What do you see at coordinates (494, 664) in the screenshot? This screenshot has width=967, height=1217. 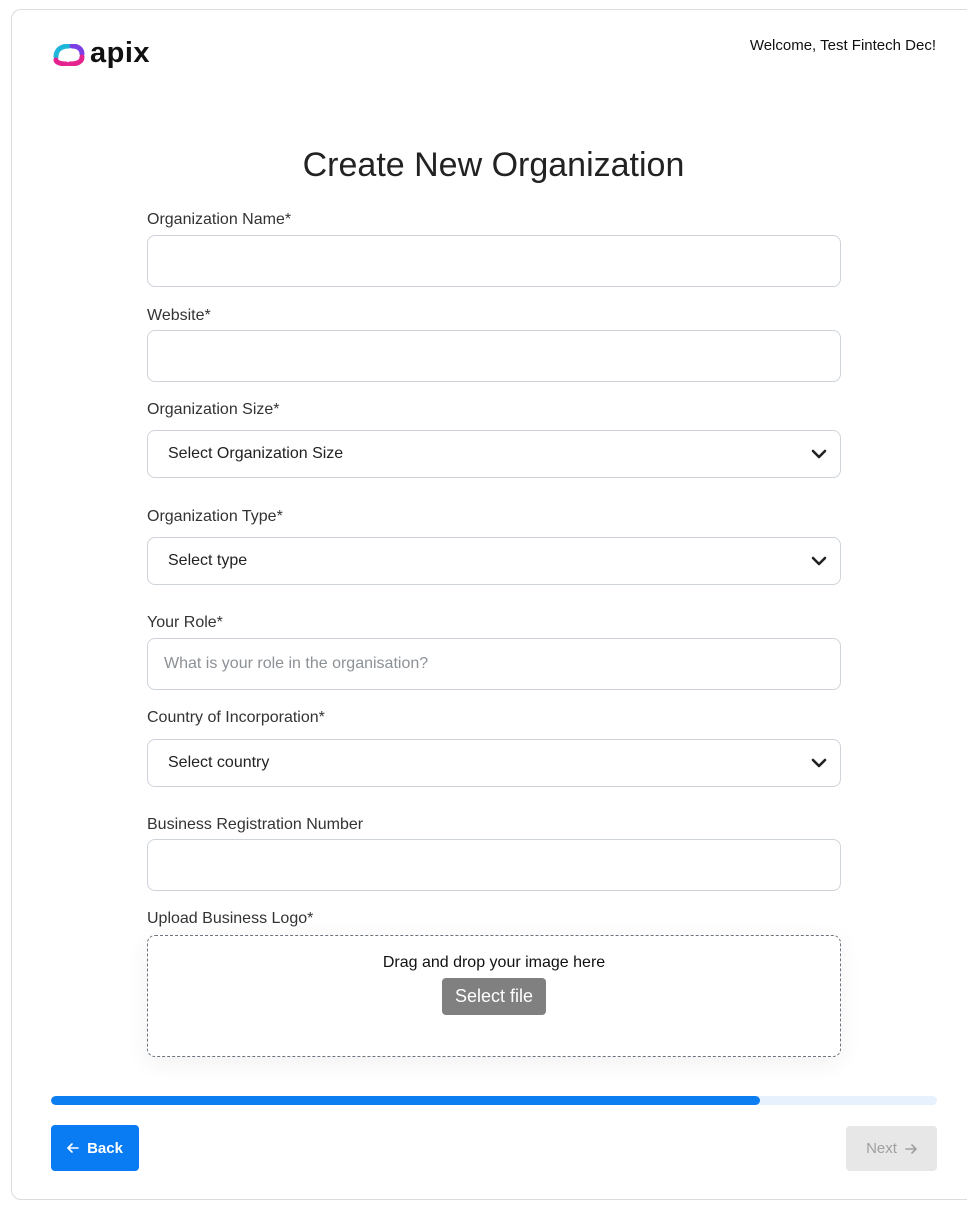 I see `role-input: What is your role in the organisation?` at bounding box center [494, 664].